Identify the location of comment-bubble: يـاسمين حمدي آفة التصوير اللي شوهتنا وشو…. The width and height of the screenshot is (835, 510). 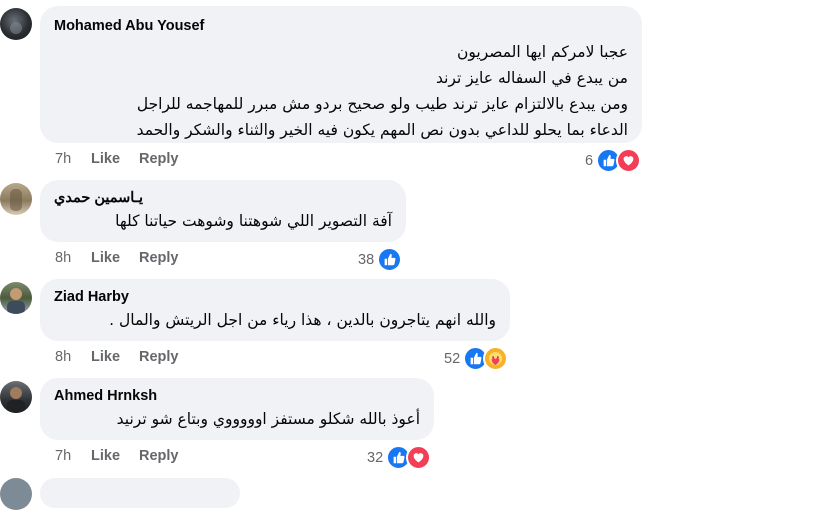
(223, 211).